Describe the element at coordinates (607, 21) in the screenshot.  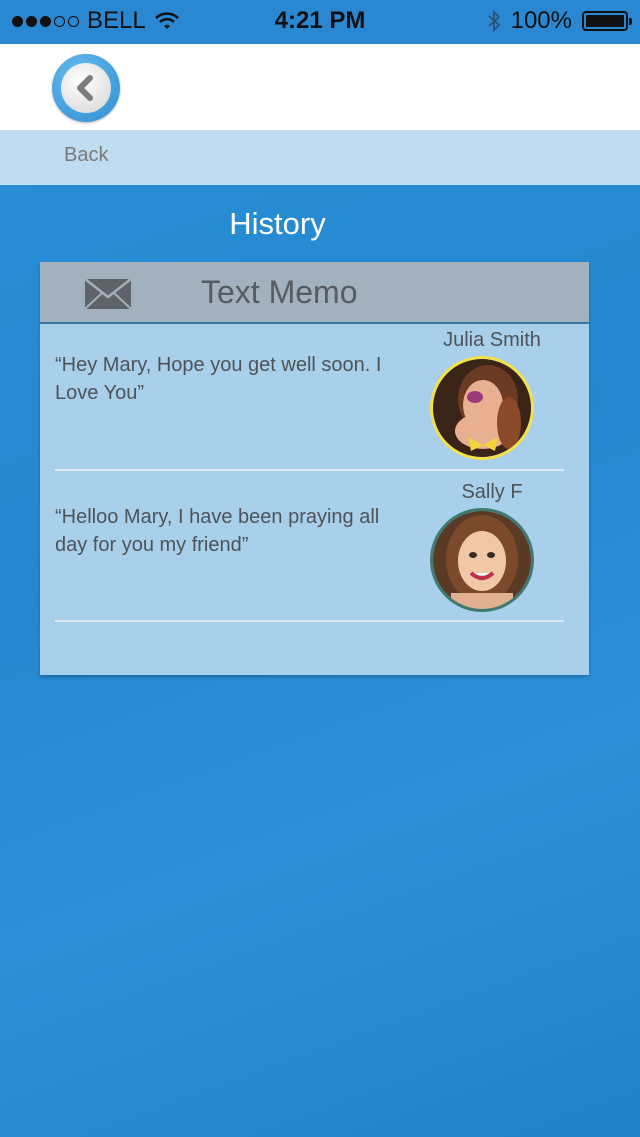
I see `battery-icon` at that location.